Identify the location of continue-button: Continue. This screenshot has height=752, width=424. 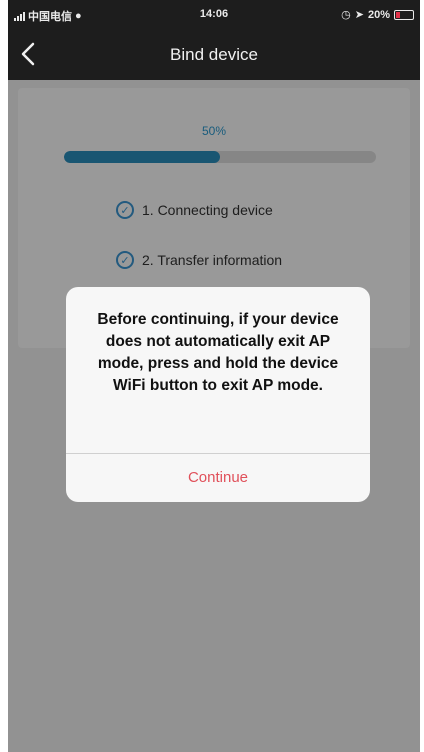
(218, 478).